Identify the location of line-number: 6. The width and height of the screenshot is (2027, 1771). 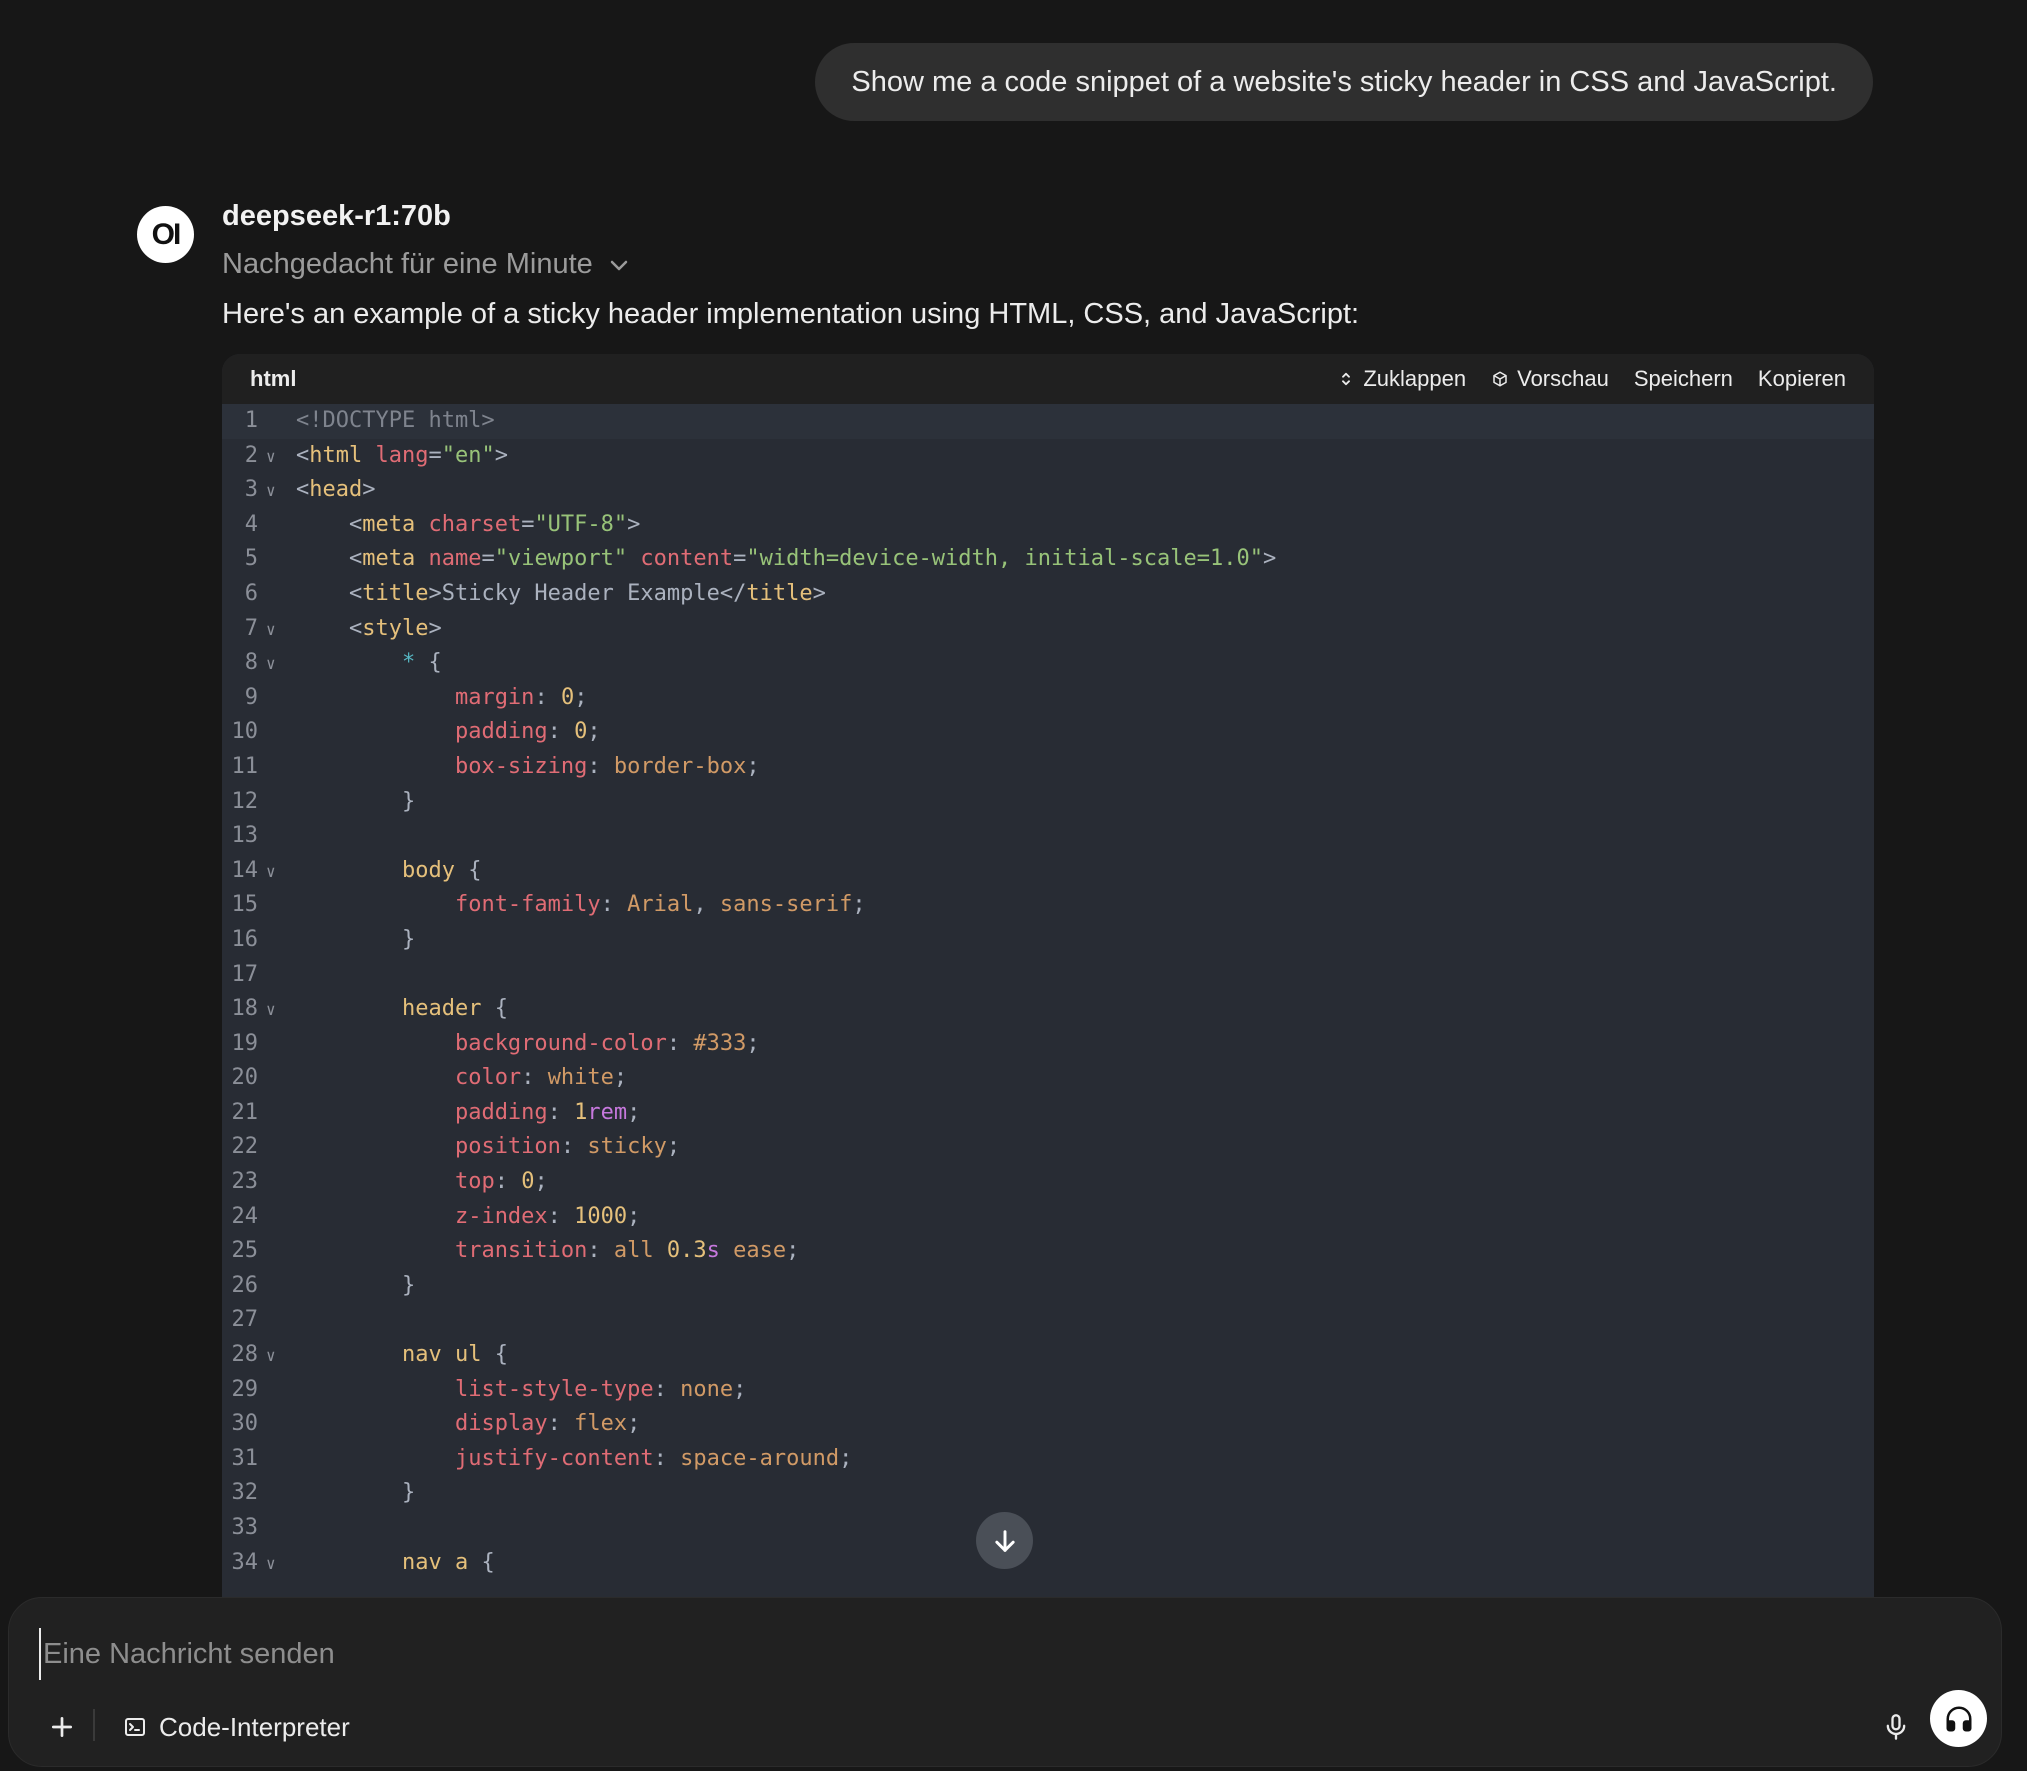
(251, 593).